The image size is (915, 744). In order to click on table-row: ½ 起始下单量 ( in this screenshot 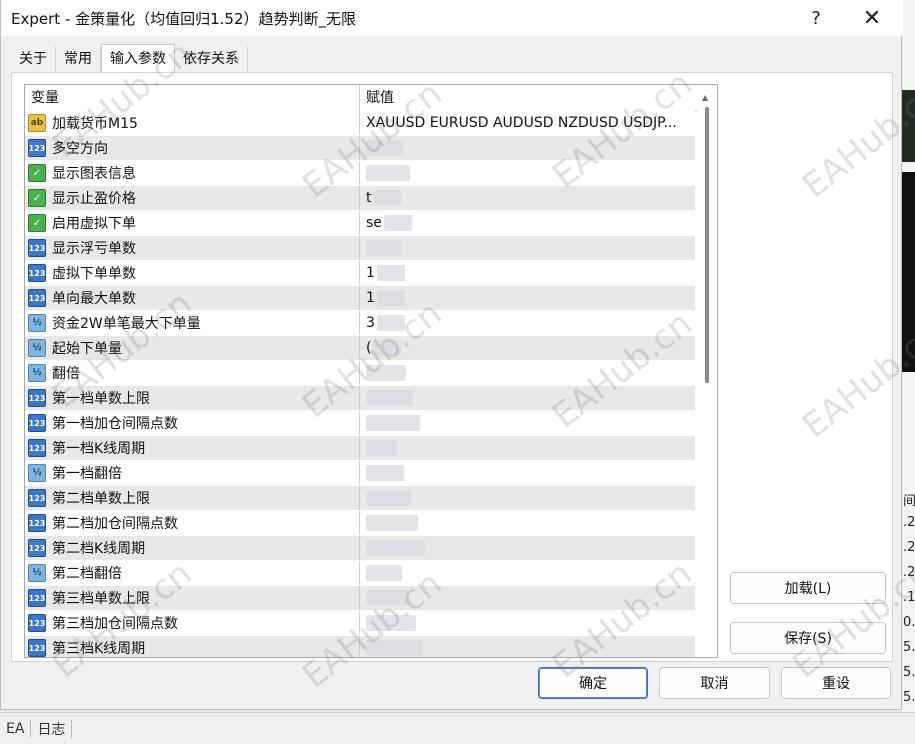, I will do `click(360, 348)`.